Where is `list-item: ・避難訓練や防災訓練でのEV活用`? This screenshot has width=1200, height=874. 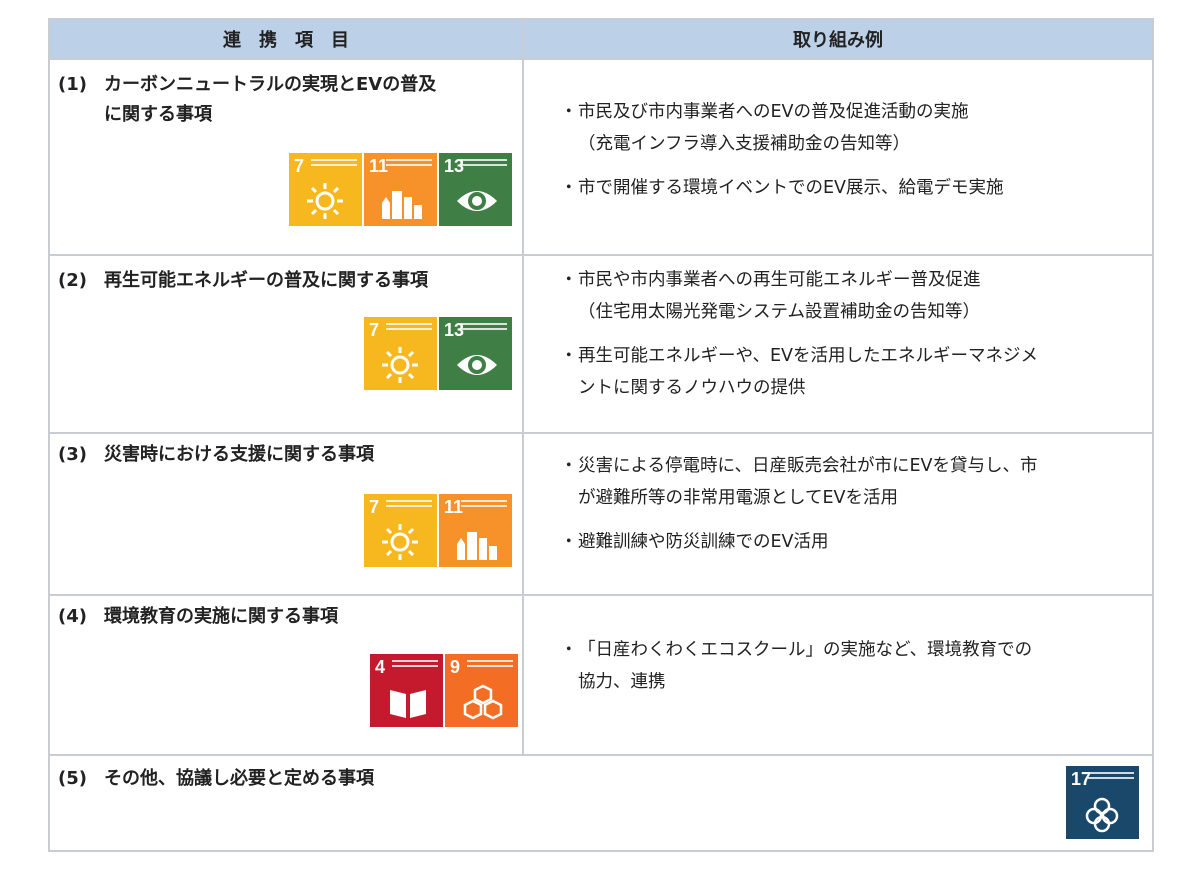
list-item: ・避難訓練や防災訓練でのEV活用 is located at coordinates (694, 542).